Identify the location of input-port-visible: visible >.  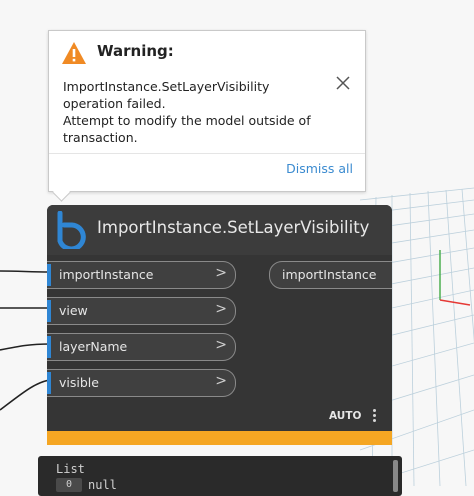
(141, 383).